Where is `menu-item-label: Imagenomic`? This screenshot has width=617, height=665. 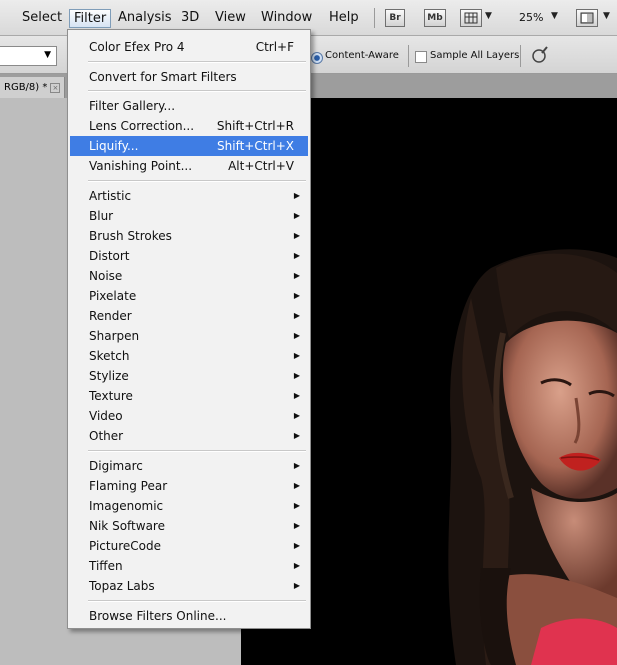
menu-item-label: Imagenomic is located at coordinates (126, 506).